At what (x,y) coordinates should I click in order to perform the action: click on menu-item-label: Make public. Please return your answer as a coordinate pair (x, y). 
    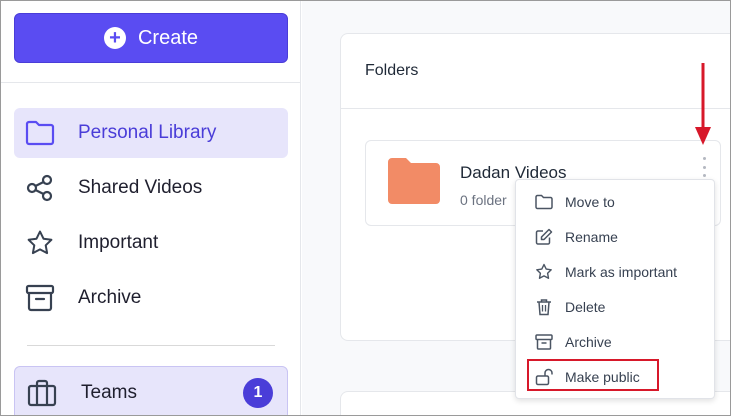
    Looking at the image, I should click on (602, 376).